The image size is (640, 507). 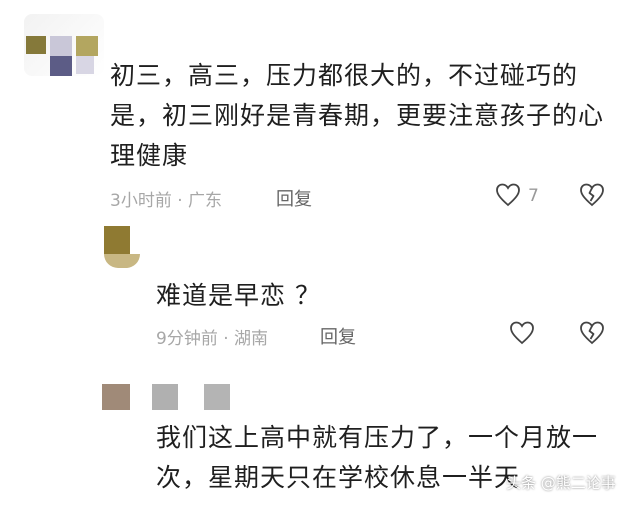 What do you see at coordinates (166, 201) in the screenshot?
I see `comment-meta: 3小时前 · 广东` at bounding box center [166, 201].